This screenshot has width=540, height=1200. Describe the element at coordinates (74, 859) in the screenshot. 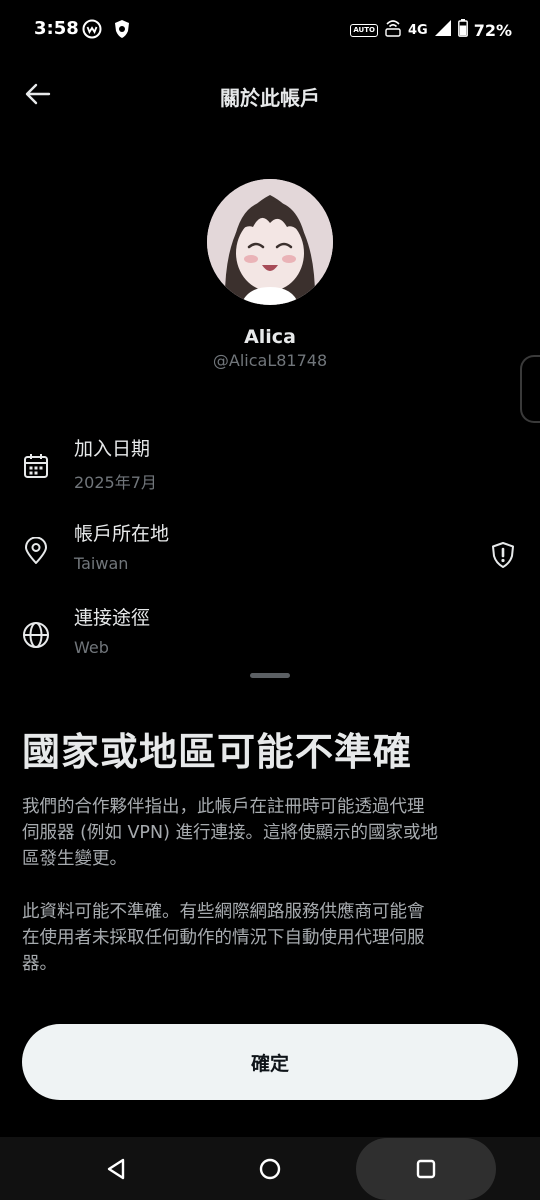

I see `paragraph-line: 區發生變更。` at that location.